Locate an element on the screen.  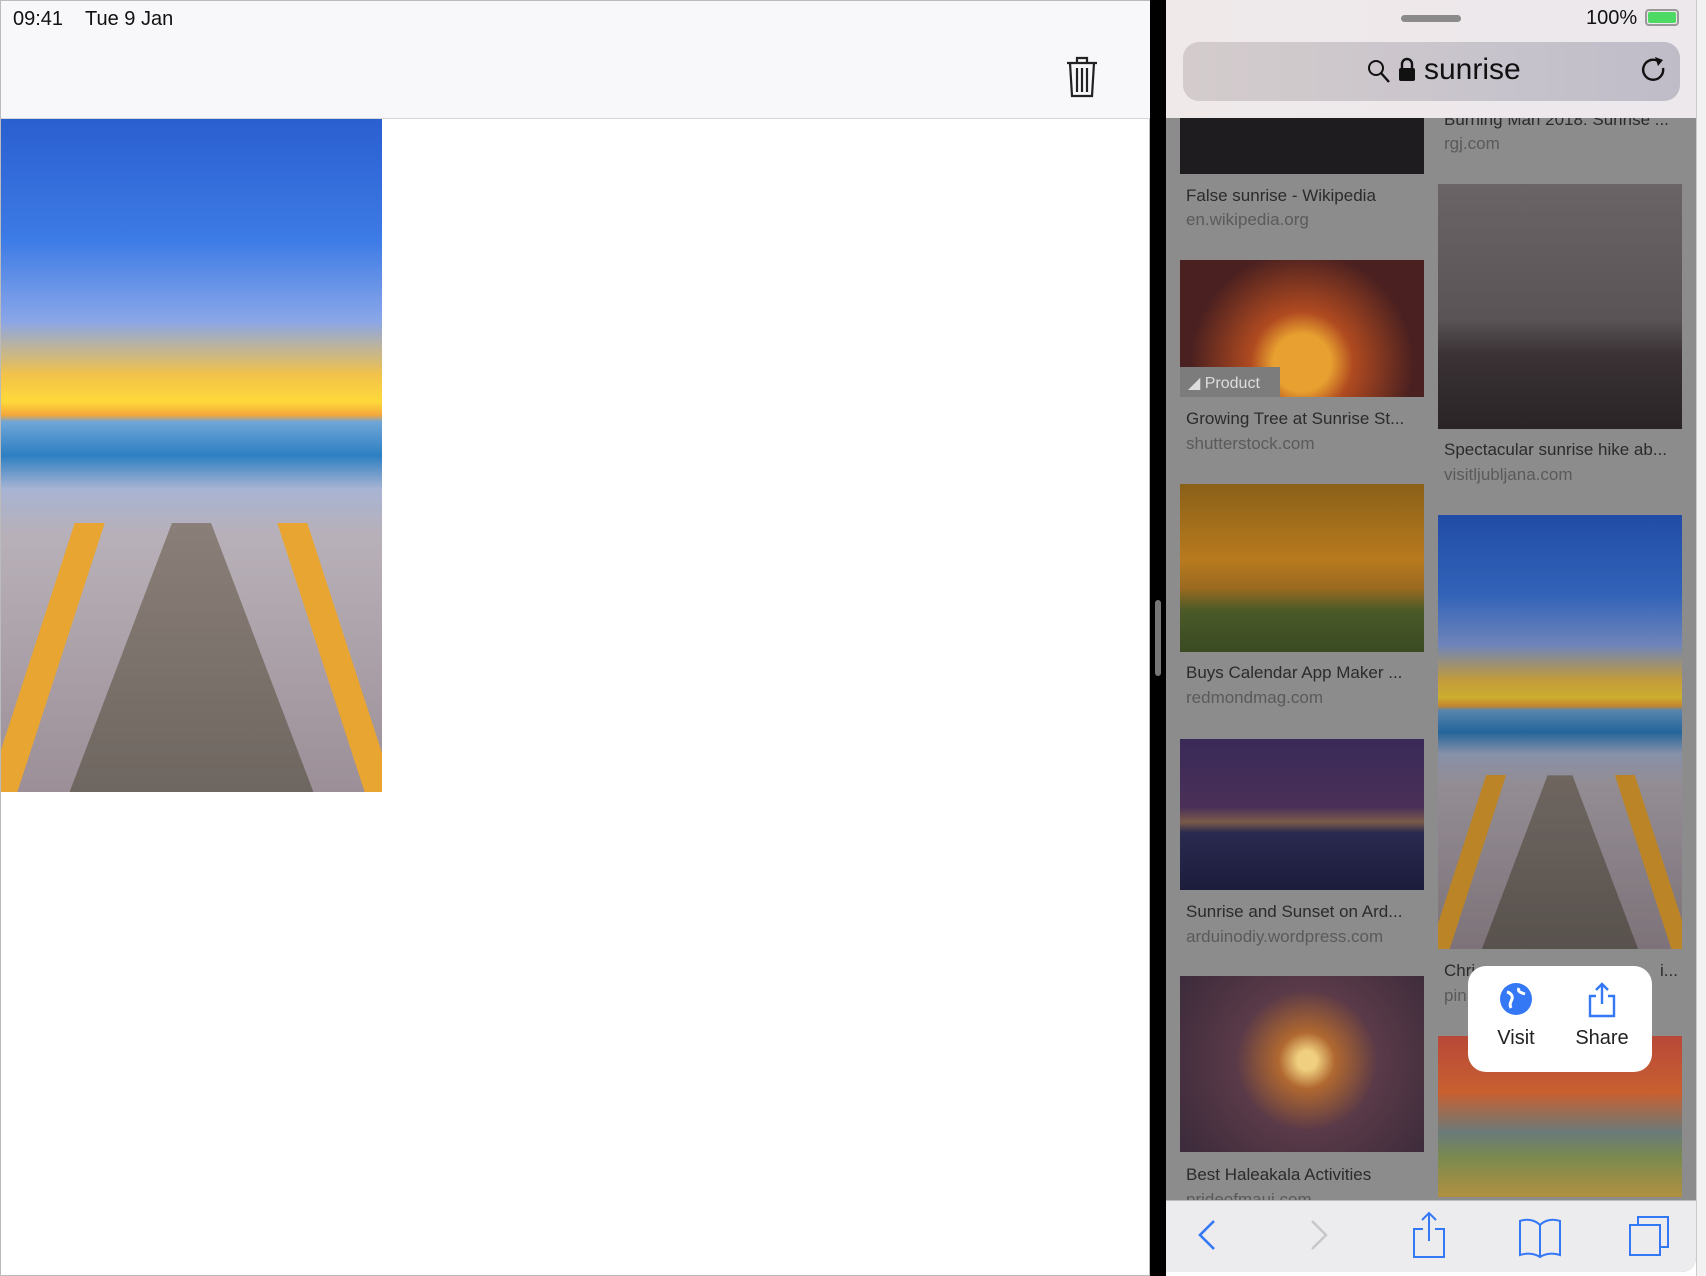
status-time: 09:41 is located at coordinates (38, 19).